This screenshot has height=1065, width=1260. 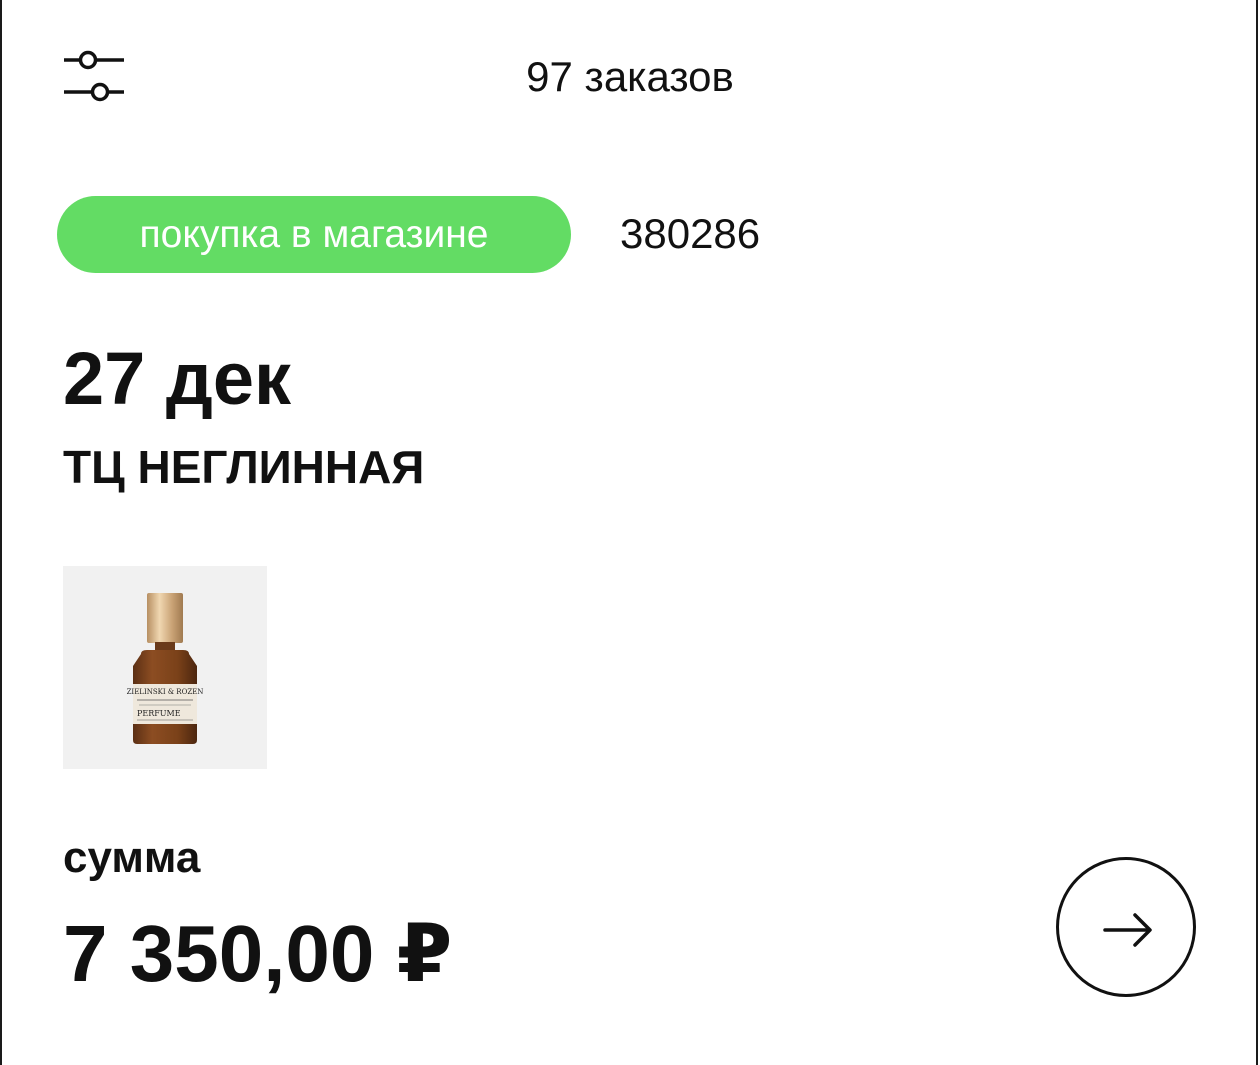 I want to click on open-order-button, so click(x=1126, y=927).